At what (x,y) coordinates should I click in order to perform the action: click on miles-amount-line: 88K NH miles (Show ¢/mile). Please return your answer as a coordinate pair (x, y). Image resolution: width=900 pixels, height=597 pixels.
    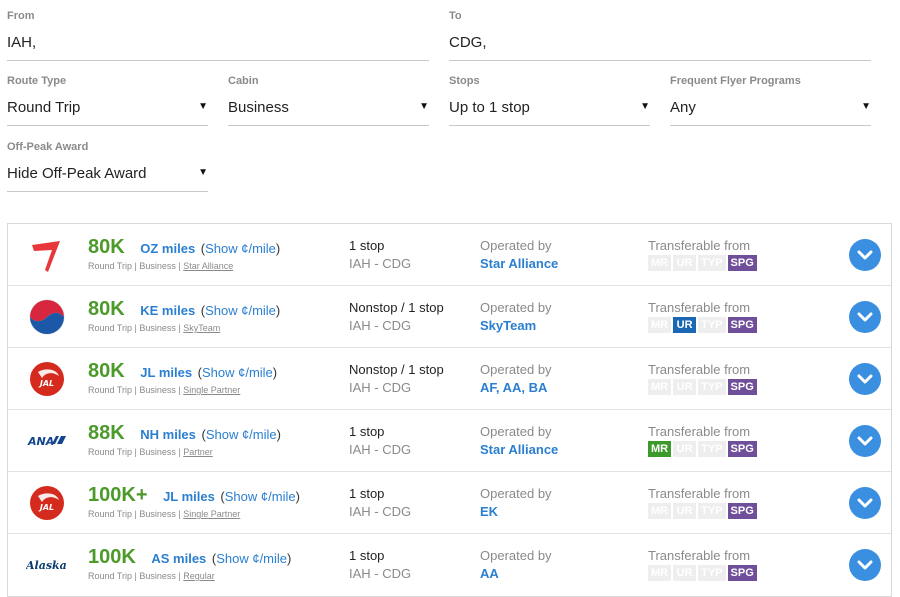
    Looking at the image, I should click on (184, 433).